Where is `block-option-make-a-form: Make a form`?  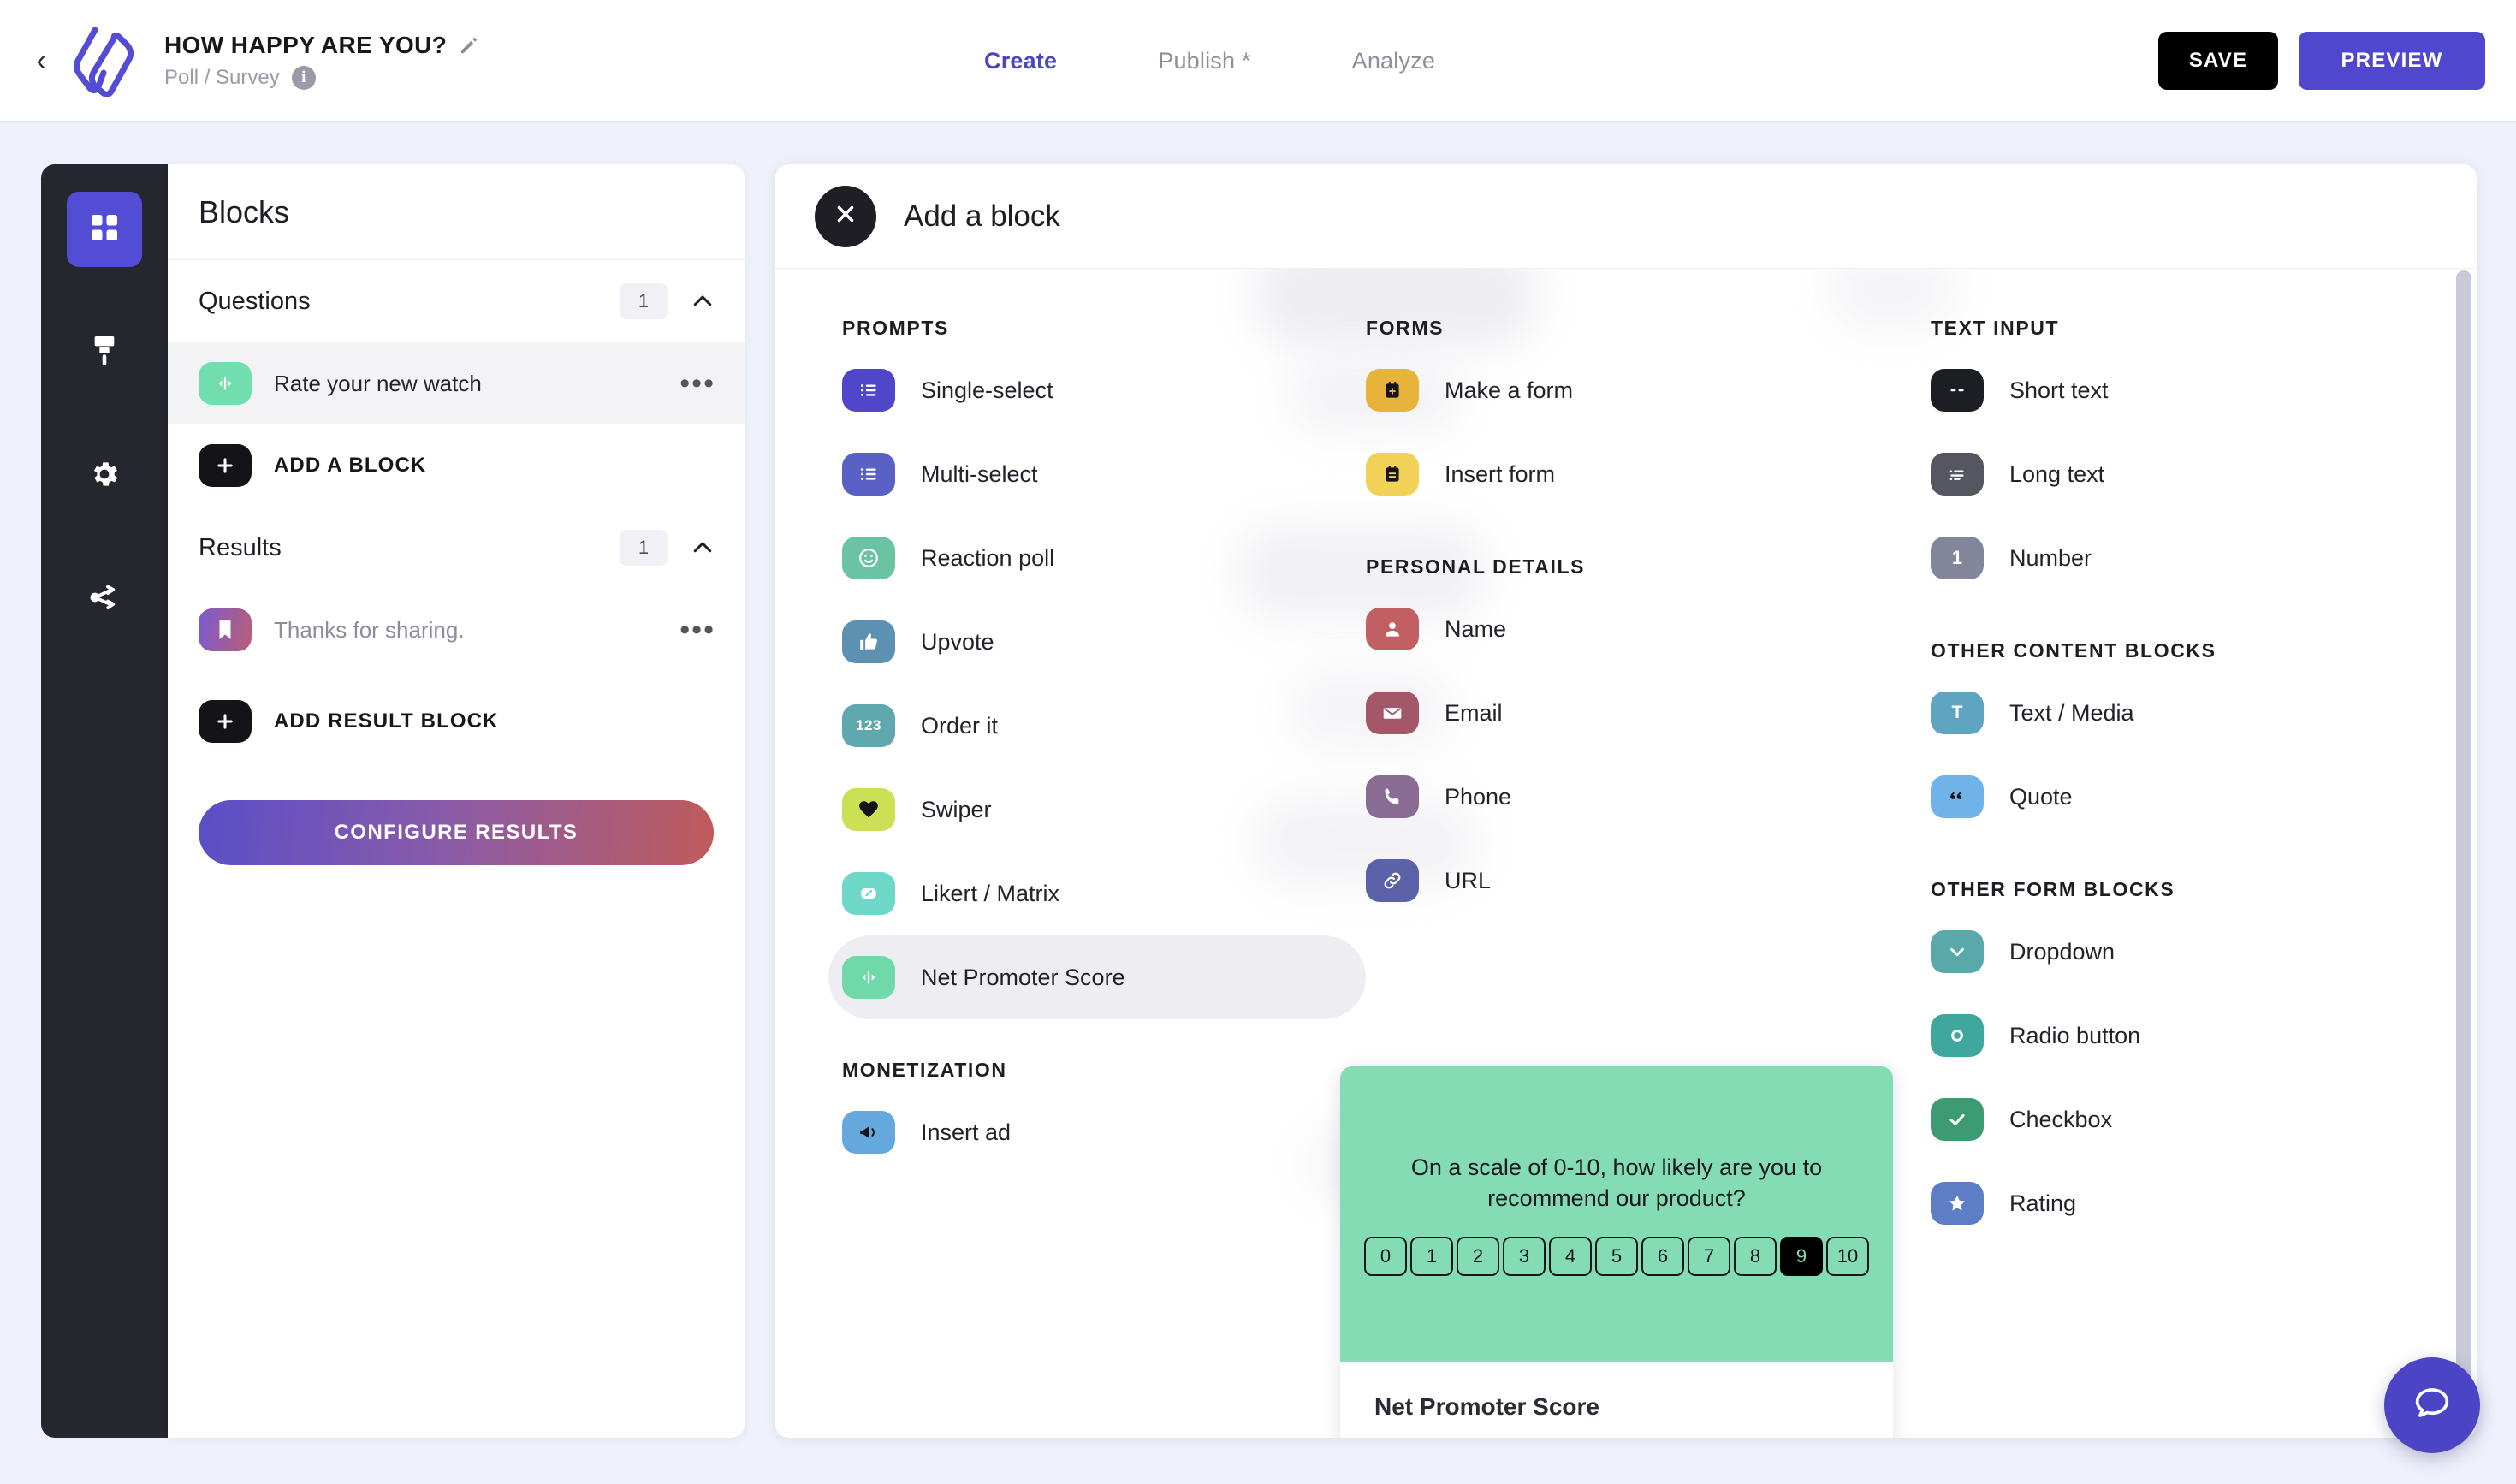 block-option-make-a-form: Make a form is located at coordinates (1641, 390).